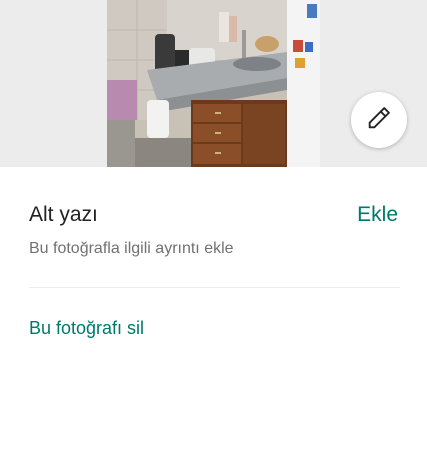  Describe the element at coordinates (131, 248) in the screenshot. I see `caption-hint: Bu fotoğrafla ilgili ayrıntı ekle` at that location.